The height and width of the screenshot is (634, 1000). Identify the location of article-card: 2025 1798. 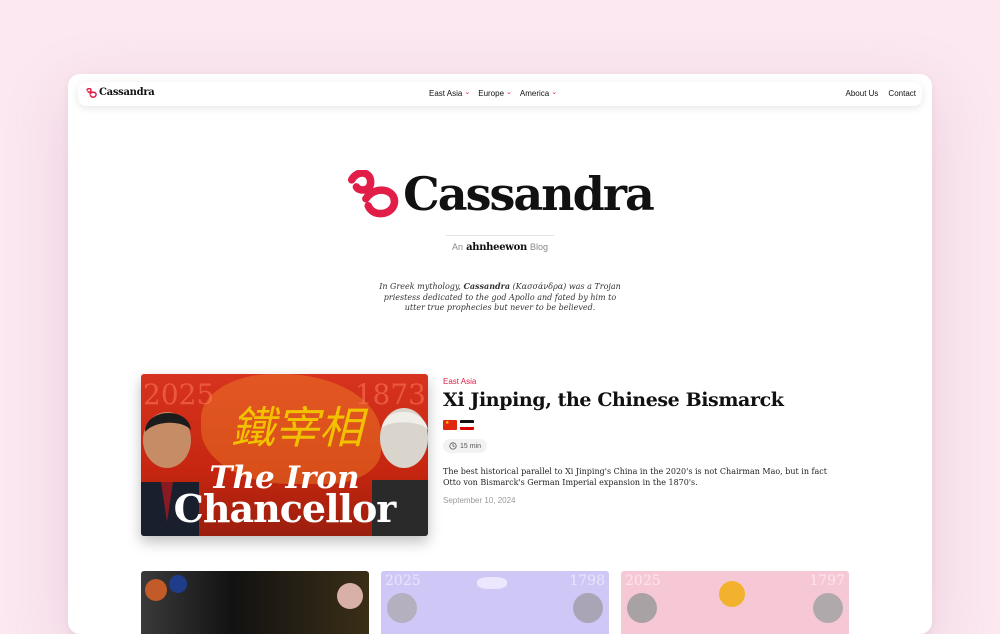
(495, 602).